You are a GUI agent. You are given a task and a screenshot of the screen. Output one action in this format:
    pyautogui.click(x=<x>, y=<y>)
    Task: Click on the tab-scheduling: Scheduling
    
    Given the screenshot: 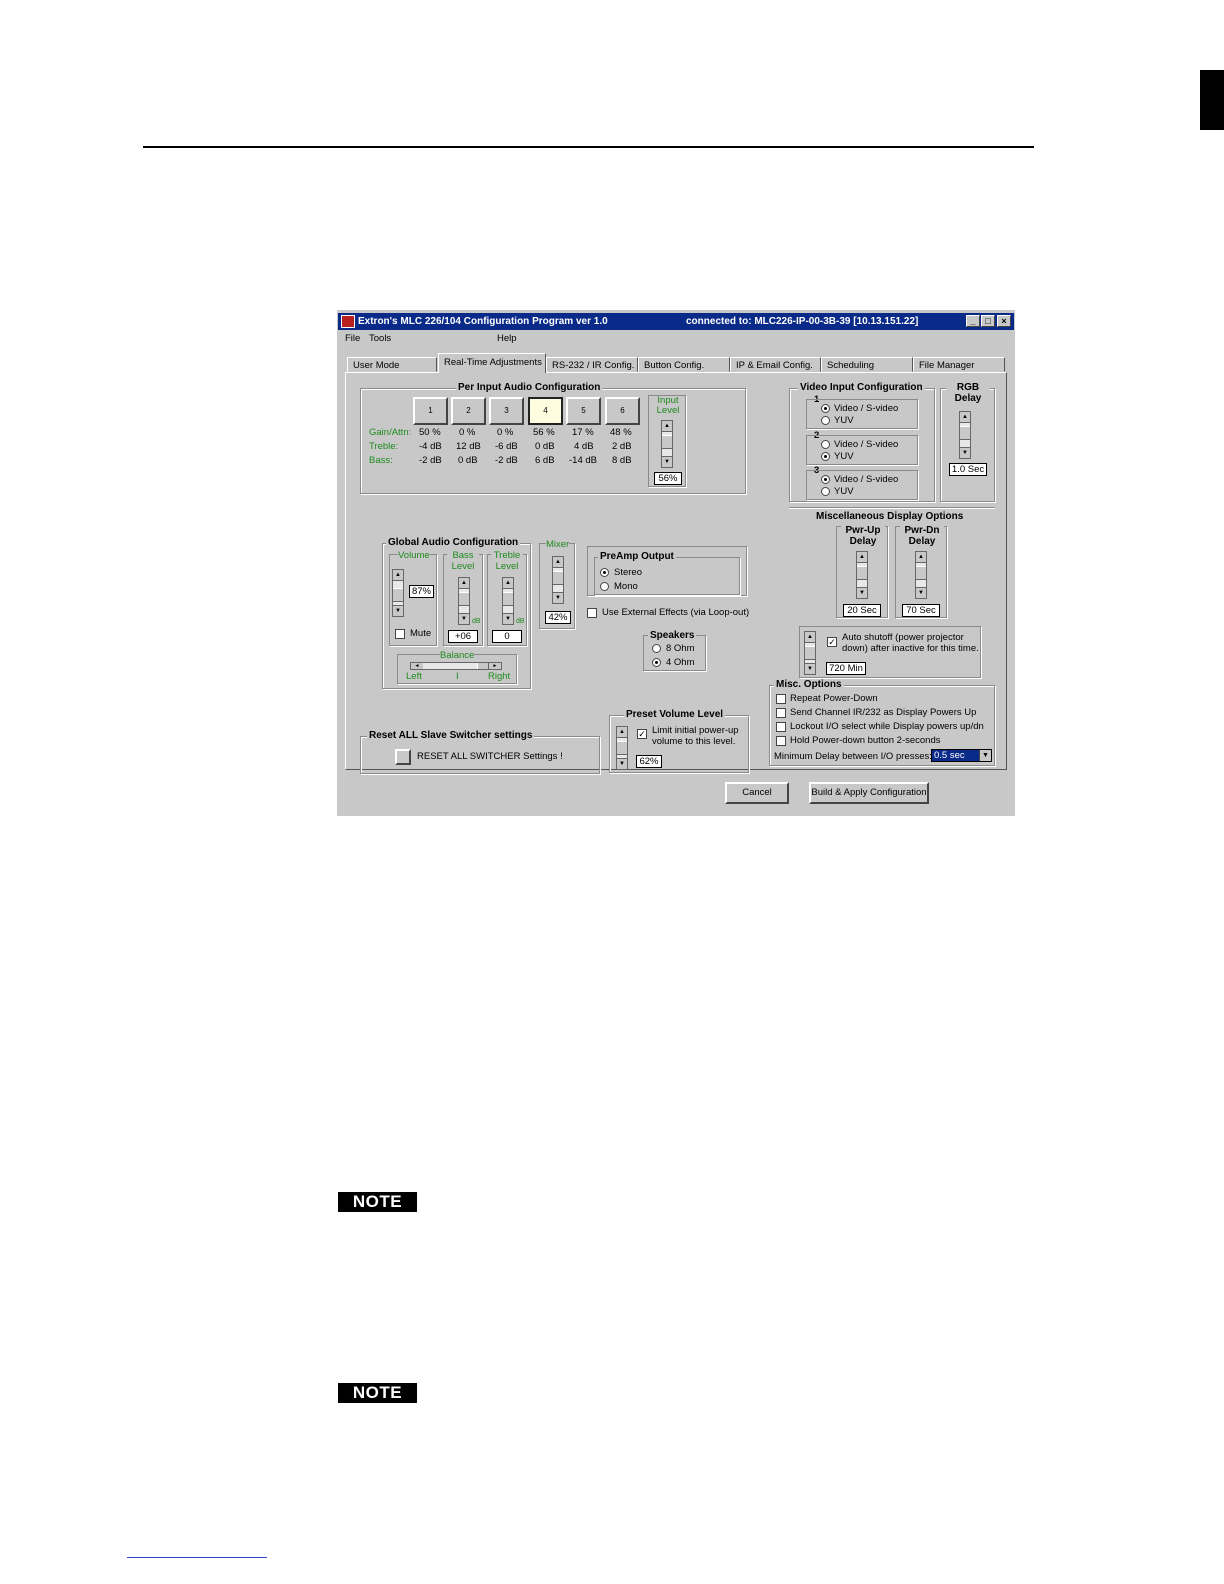 What is the action you would take?
    pyautogui.click(x=867, y=364)
    